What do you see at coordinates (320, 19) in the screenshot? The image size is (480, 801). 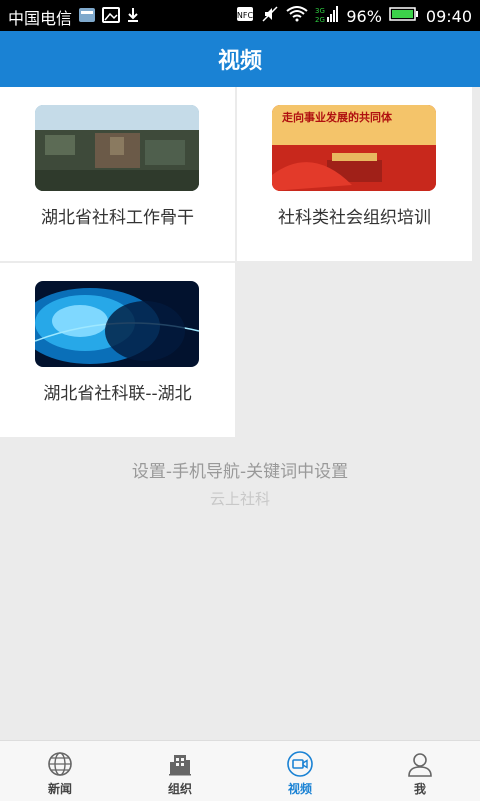 I see `svg-text: 2G` at bounding box center [320, 19].